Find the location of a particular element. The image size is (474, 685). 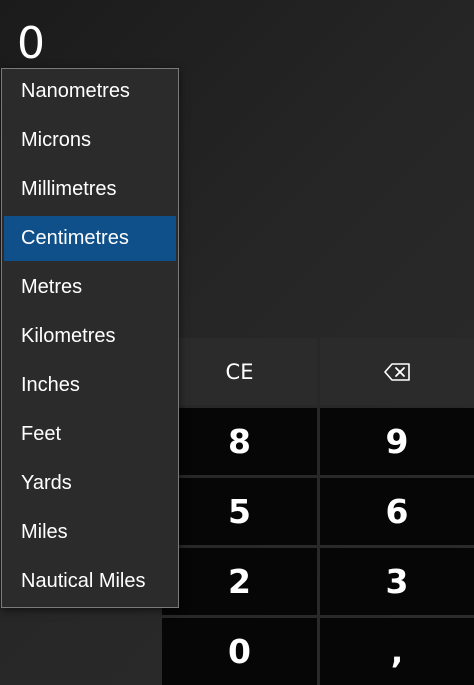

unit-option-millimetres: Millimetres is located at coordinates (90, 189).